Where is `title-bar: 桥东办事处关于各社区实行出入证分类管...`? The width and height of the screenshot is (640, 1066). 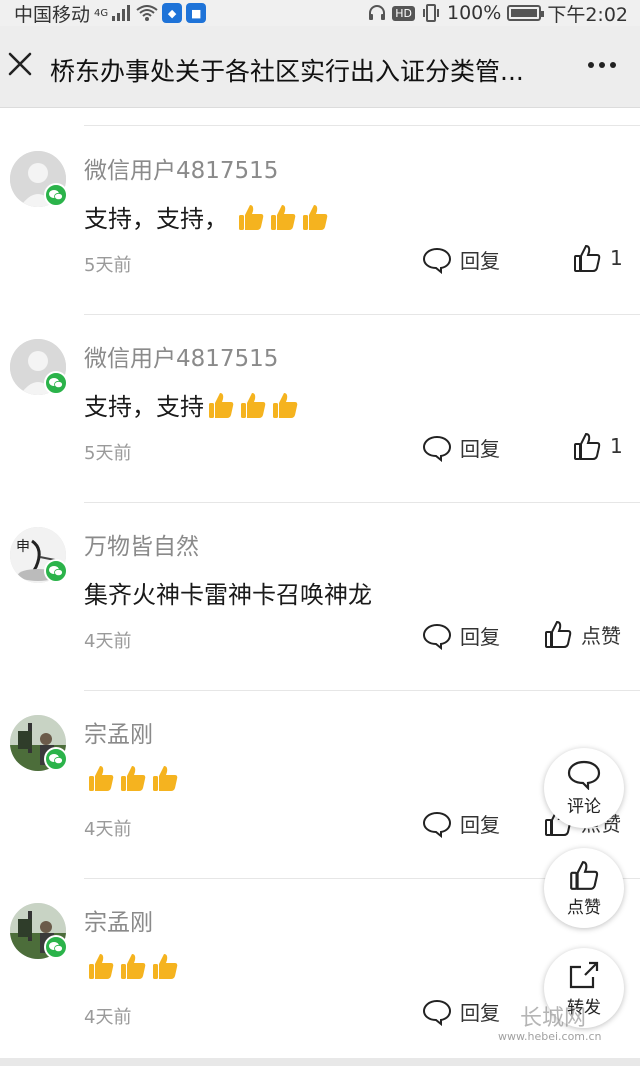 title-bar: 桥东办事处关于各社区实行出入证分类管... is located at coordinates (320, 67).